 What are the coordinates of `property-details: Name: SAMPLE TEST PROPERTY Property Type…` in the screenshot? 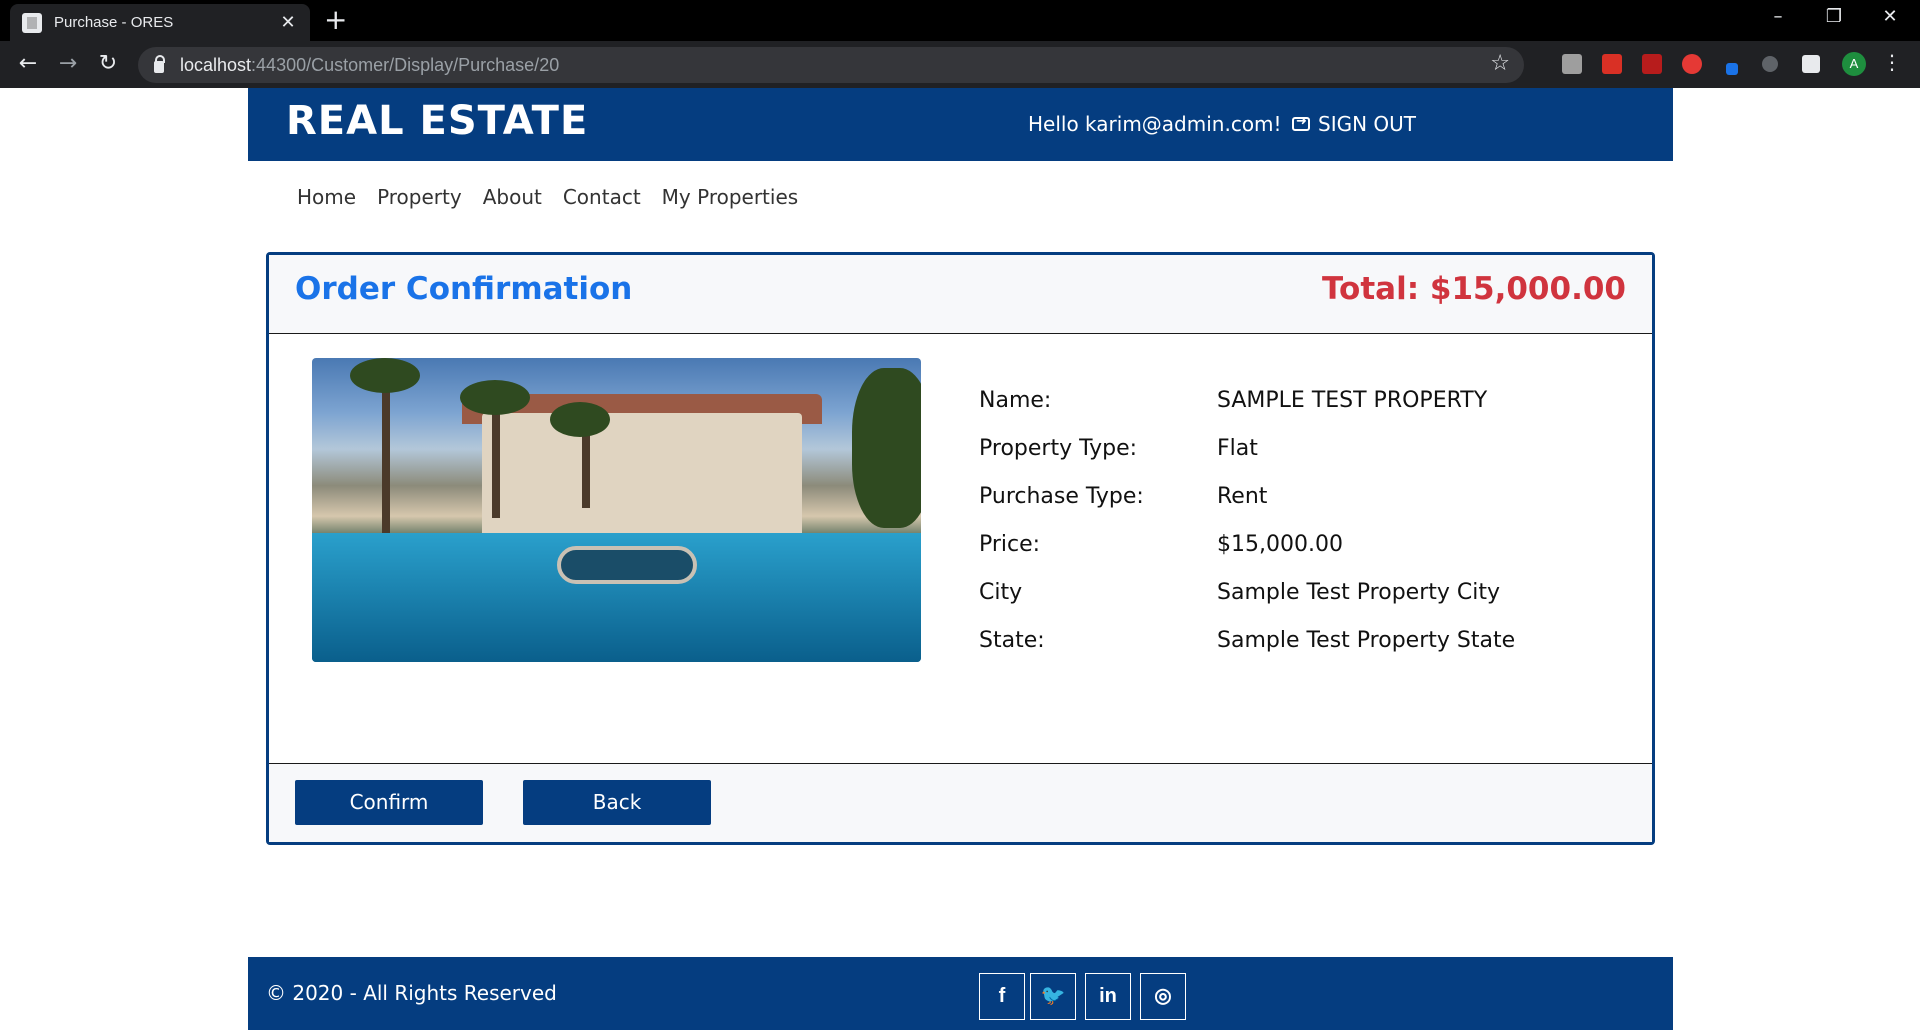 It's located at (1247, 532).